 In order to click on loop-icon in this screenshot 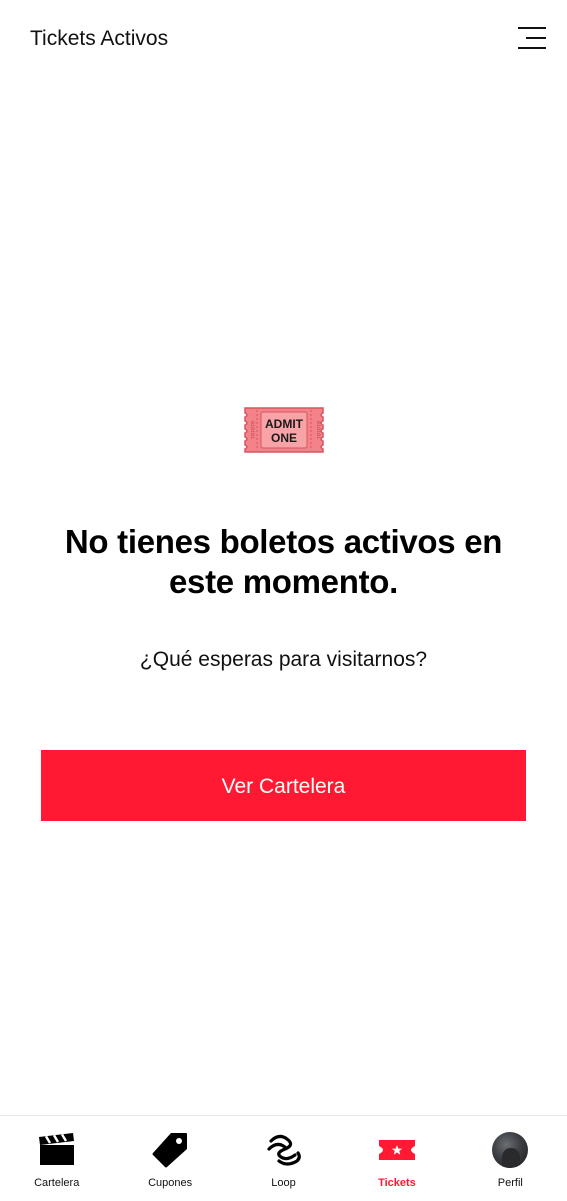, I will do `click(284, 1150)`.